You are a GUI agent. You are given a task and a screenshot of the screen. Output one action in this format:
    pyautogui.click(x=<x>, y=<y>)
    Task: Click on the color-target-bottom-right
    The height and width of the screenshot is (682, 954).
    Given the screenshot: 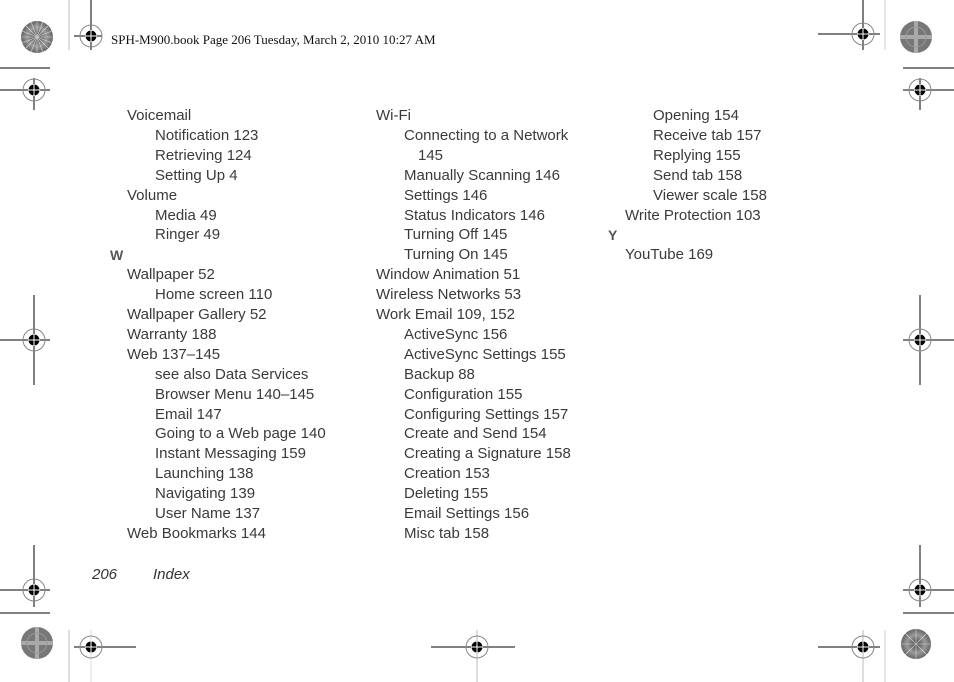 What is the action you would take?
    pyautogui.click(x=916, y=644)
    